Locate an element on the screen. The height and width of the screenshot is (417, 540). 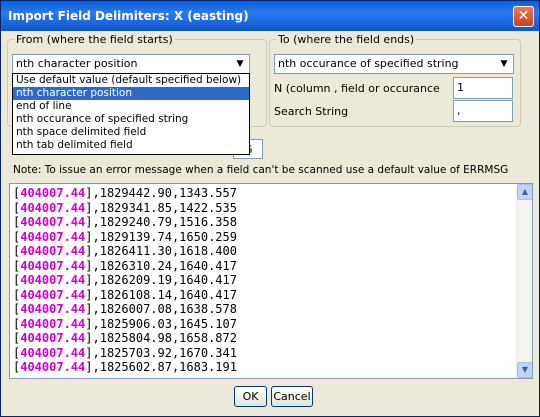
to-group-label: To (where the field ends) is located at coordinates (346, 39).